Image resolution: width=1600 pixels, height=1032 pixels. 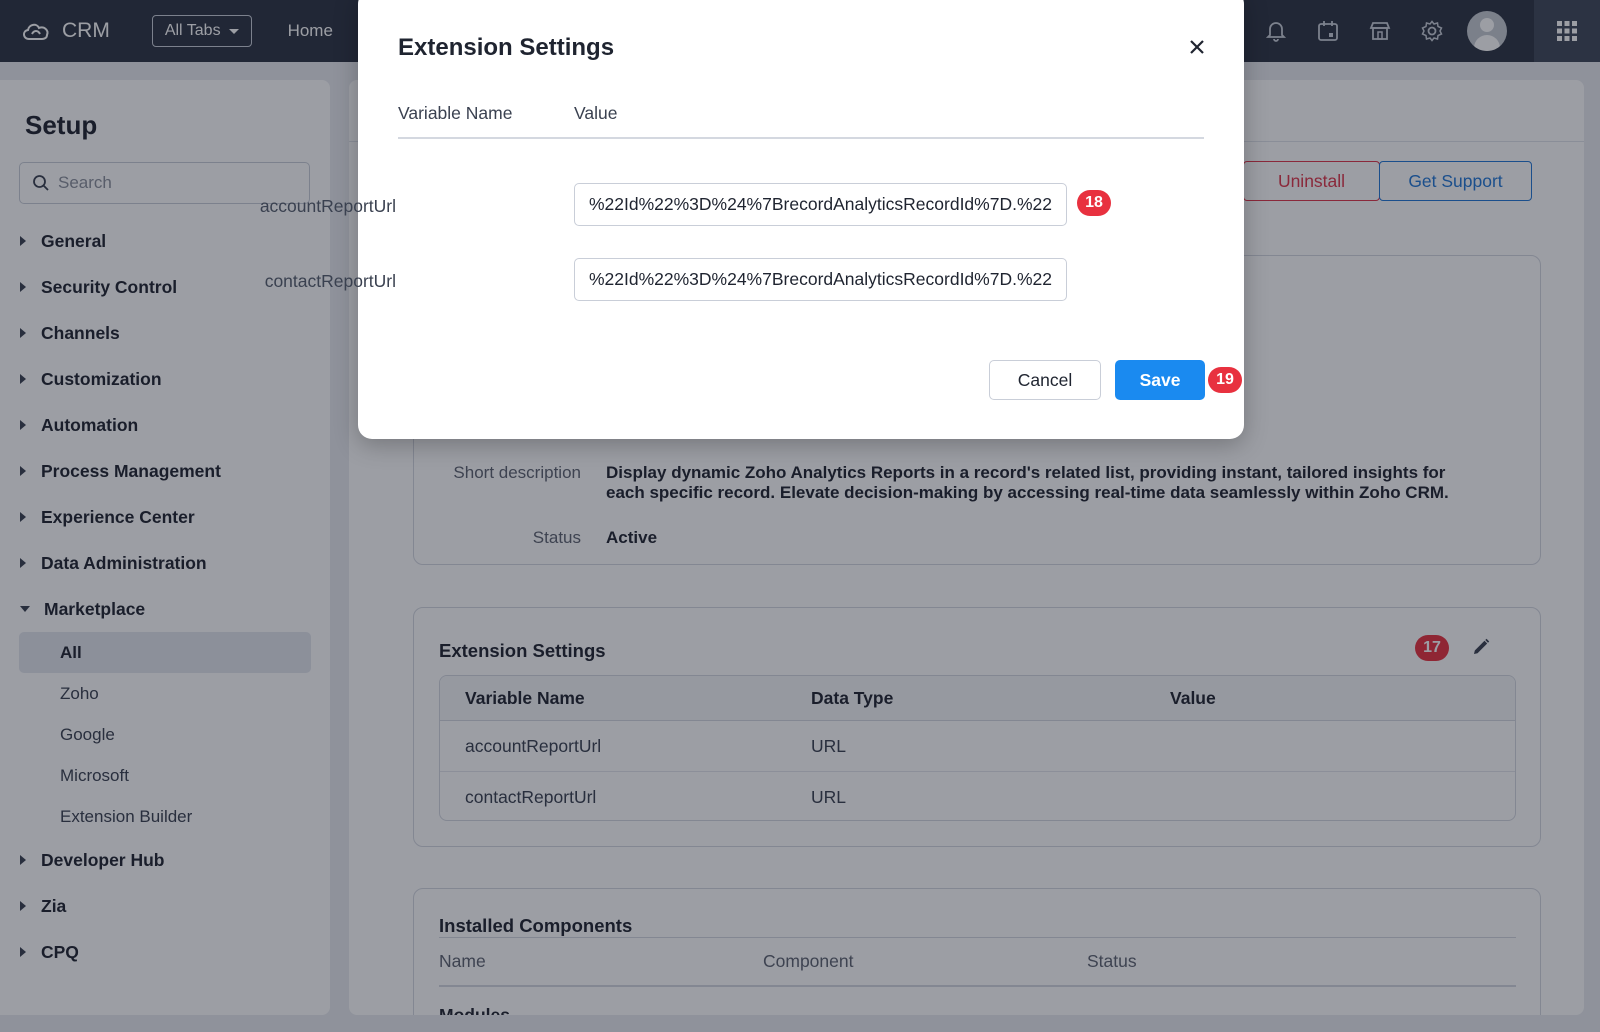 What do you see at coordinates (596, 113) in the screenshot?
I see `column-header: Value` at bounding box center [596, 113].